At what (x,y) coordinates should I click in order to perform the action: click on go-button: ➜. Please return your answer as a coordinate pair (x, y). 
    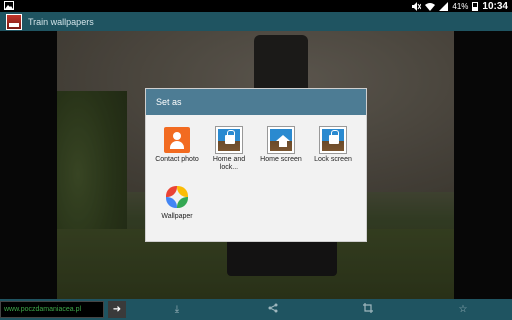
    Looking at the image, I should click on (117, 309).